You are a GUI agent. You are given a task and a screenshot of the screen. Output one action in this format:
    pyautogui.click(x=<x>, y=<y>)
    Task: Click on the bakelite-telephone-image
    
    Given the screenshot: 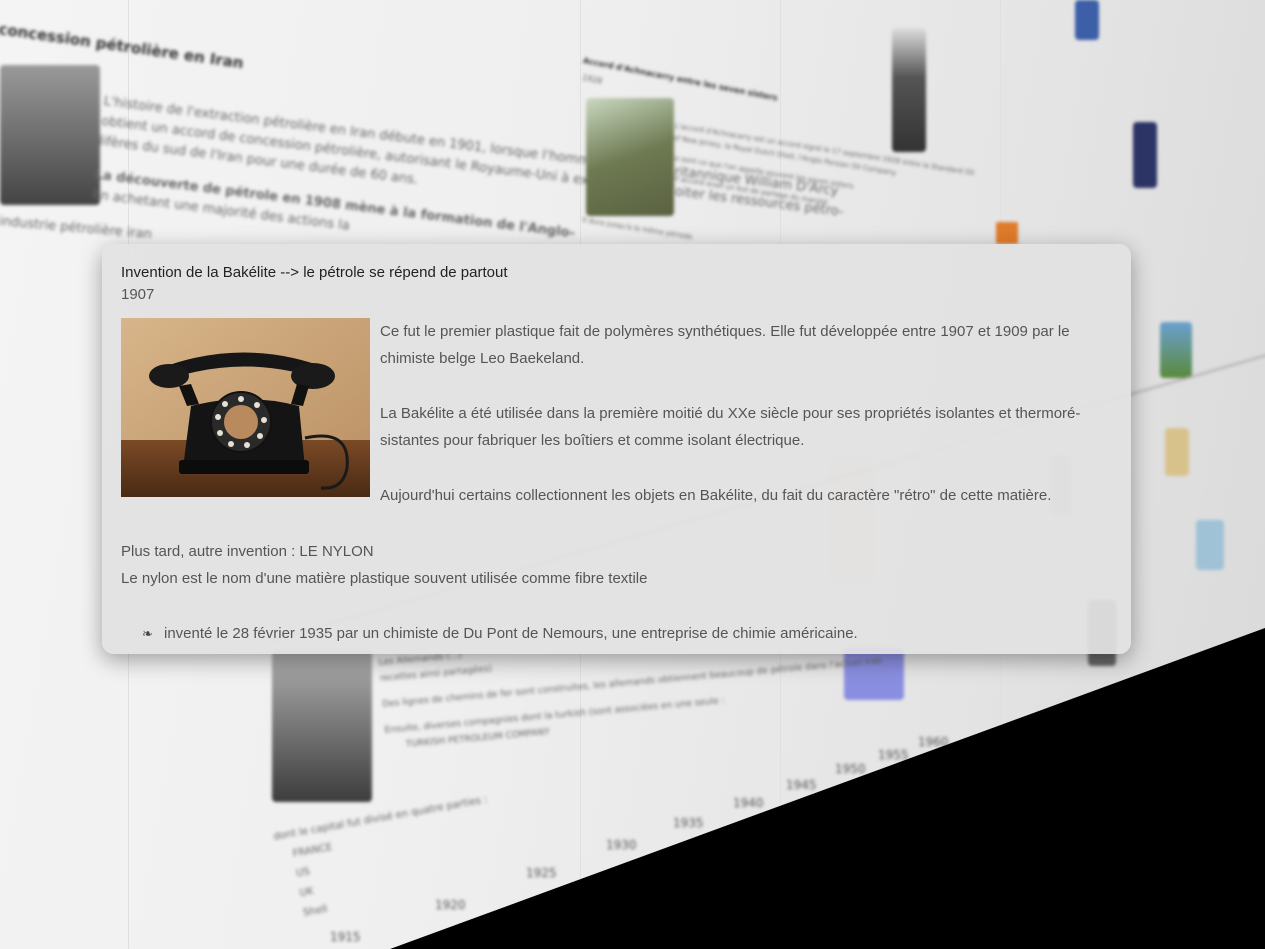 What is the action you would take?
    pyautogui.click(x=245, y=407)
    